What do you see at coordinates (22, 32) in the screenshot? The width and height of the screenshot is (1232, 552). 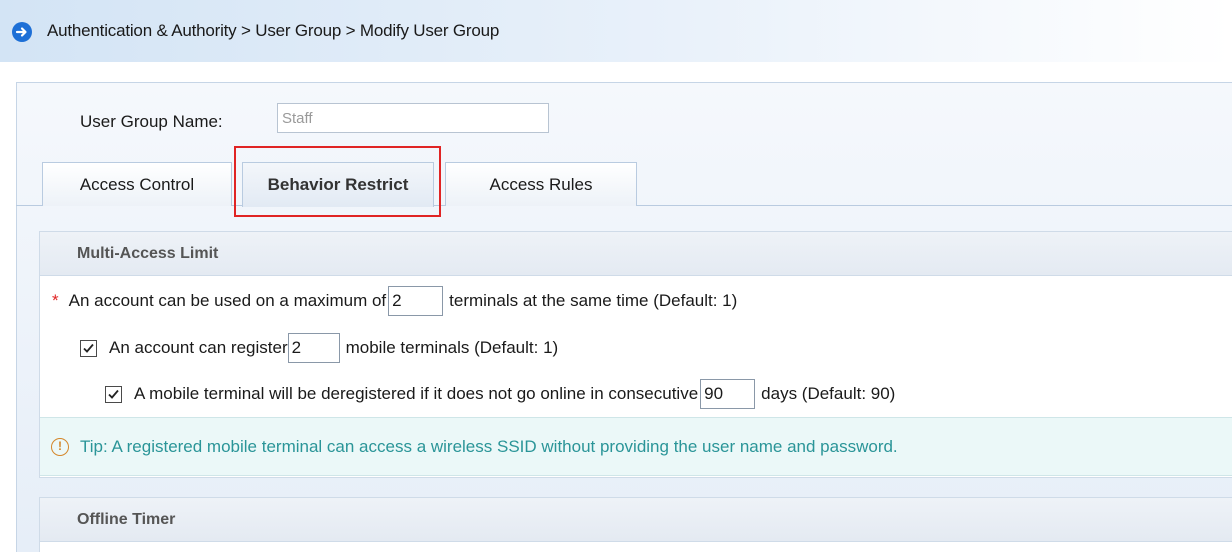 I see `arrow-right-circle-icon` at bounding box center [22, 32].